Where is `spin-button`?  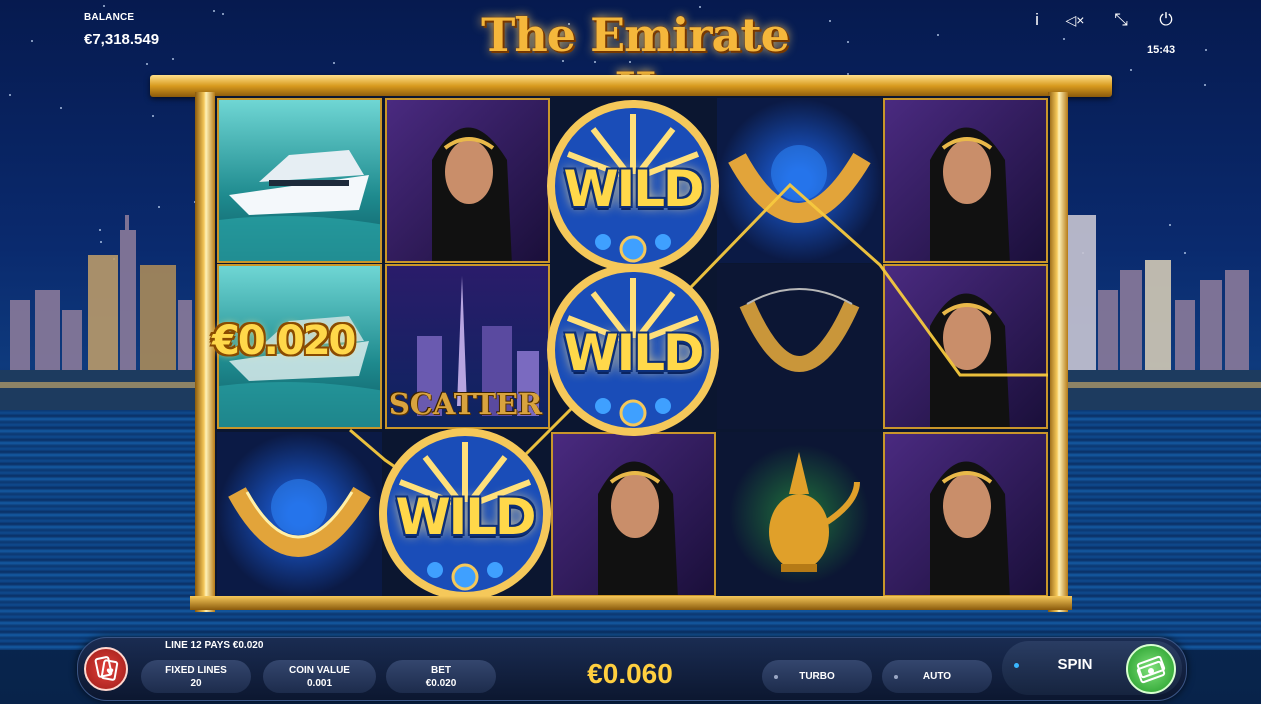 spin-button is located at coordinates (1151, 669).